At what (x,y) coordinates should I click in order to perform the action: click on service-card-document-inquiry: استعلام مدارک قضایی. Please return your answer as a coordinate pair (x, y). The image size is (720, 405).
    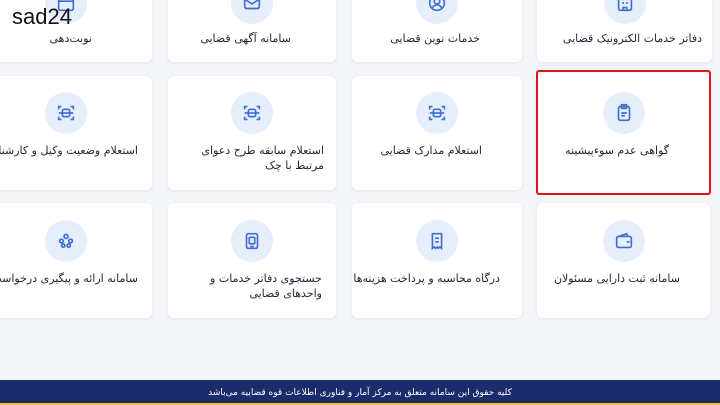
    Looking at the image, I should click on (437, 133).